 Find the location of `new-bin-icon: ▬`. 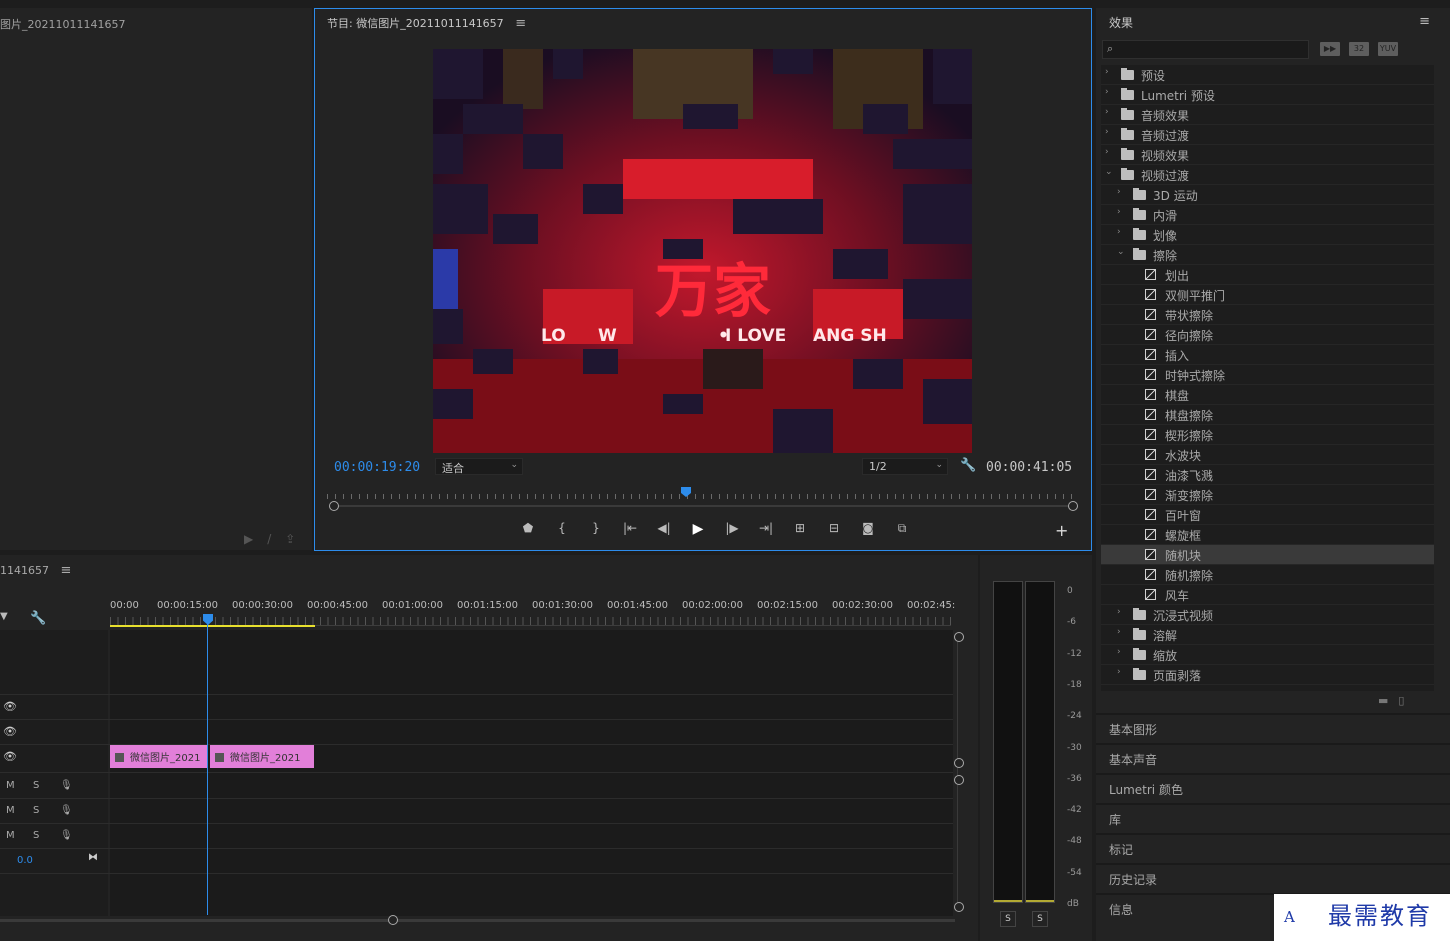

new-bin-icon: ▬ is located at coordinates (1388, 700).